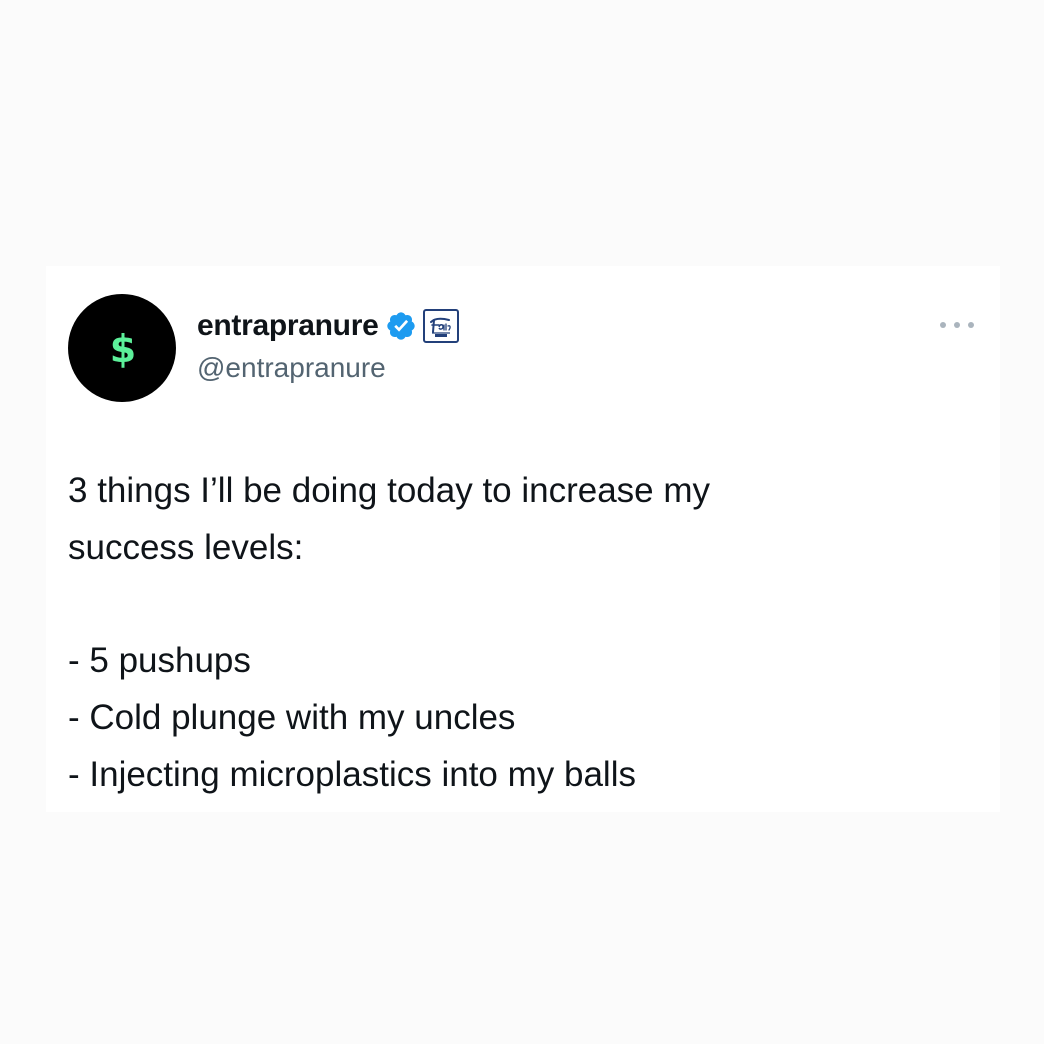  What do you see at coordinates (352, 774) in the screenshot?
I see `list-item: - Injecting microplastics into my balls` at bounding box center [352, 774].